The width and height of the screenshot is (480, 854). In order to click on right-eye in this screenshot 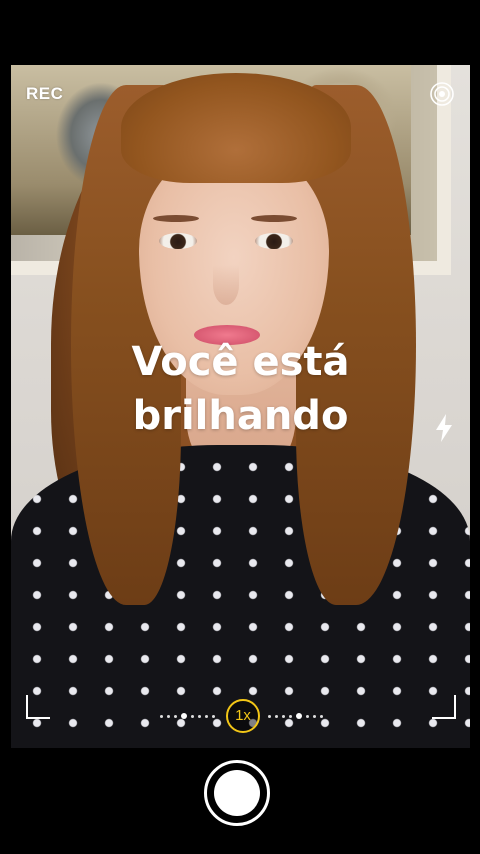, I will do `click(274, 241)`.